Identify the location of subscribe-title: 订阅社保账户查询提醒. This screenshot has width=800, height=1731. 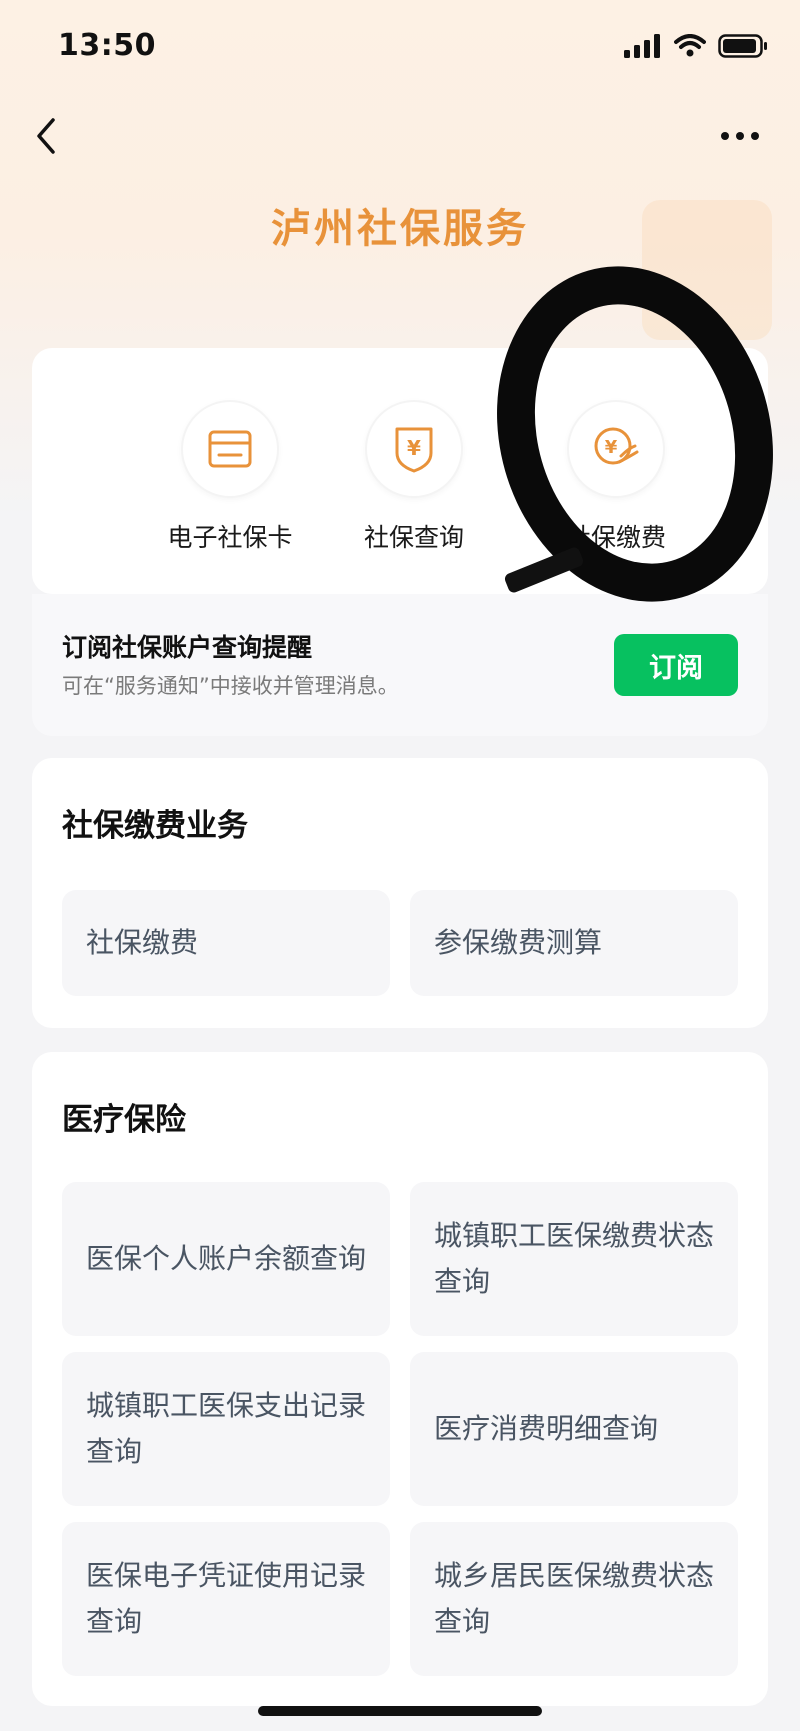
(187, 647).